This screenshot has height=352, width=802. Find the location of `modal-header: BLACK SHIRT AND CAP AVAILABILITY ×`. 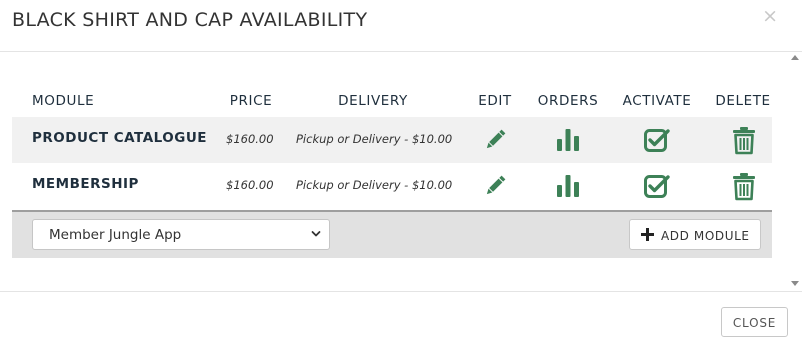

modal-header: BLACK SHIRT AND CAP AVAILABILITY × is located at coordinates (401, 26).